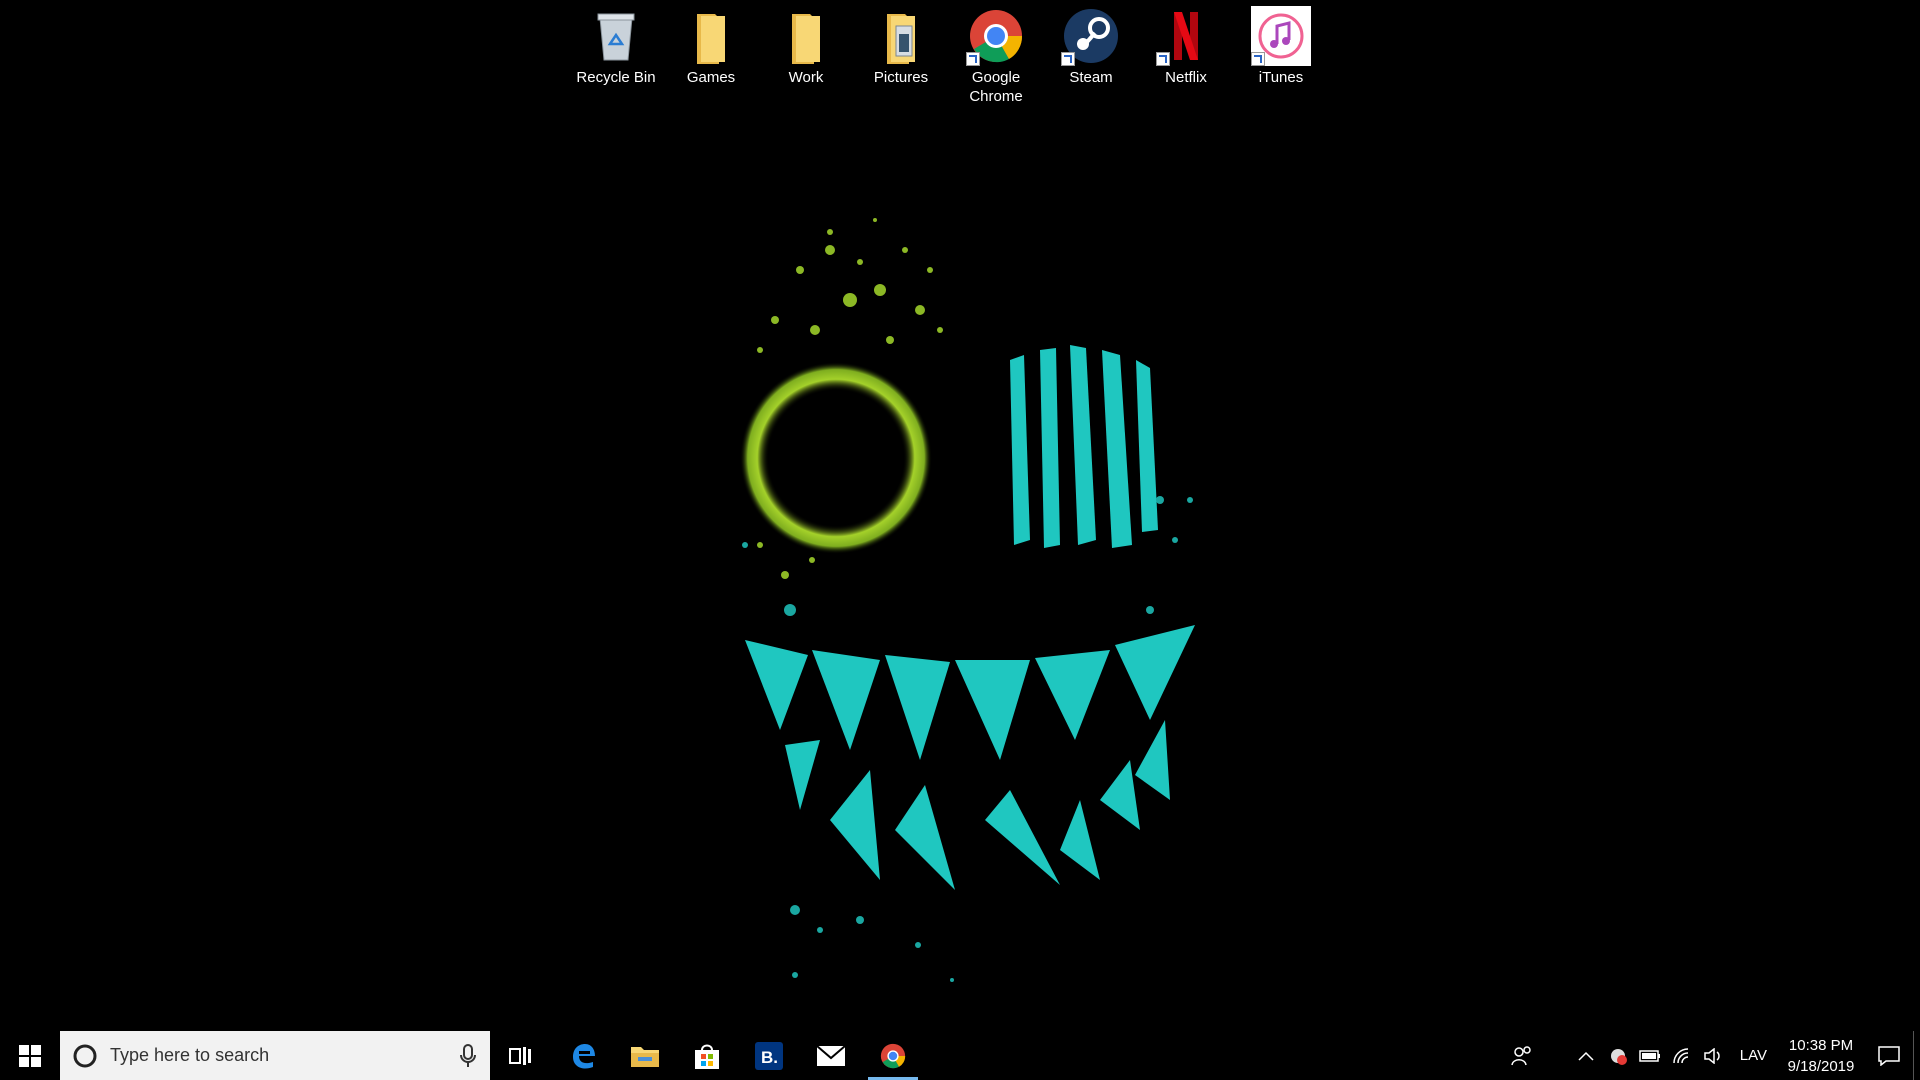 Image resolution: width=1920 pixels, height=1080 pixels. I want to click on desktop-icon-google-chrome: Google Chrome, so click(996, 56).